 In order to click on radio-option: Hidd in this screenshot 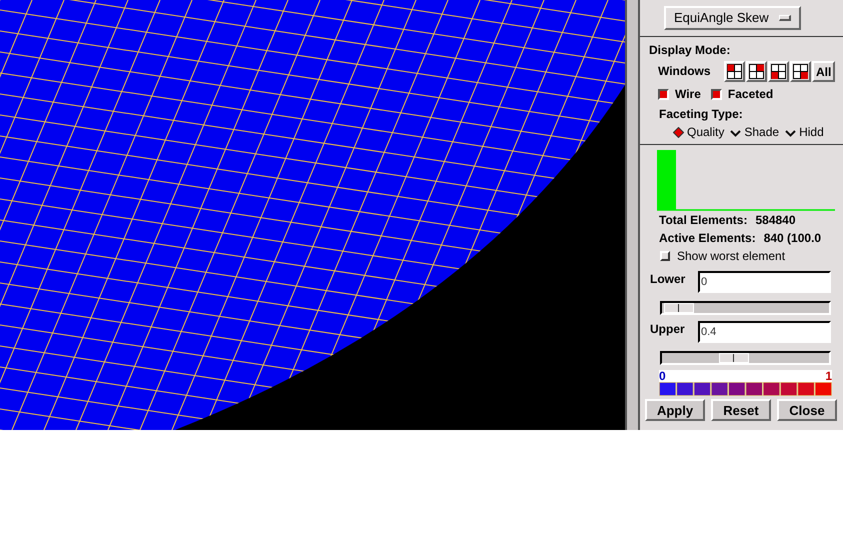, I will do `click(804, 132)`.